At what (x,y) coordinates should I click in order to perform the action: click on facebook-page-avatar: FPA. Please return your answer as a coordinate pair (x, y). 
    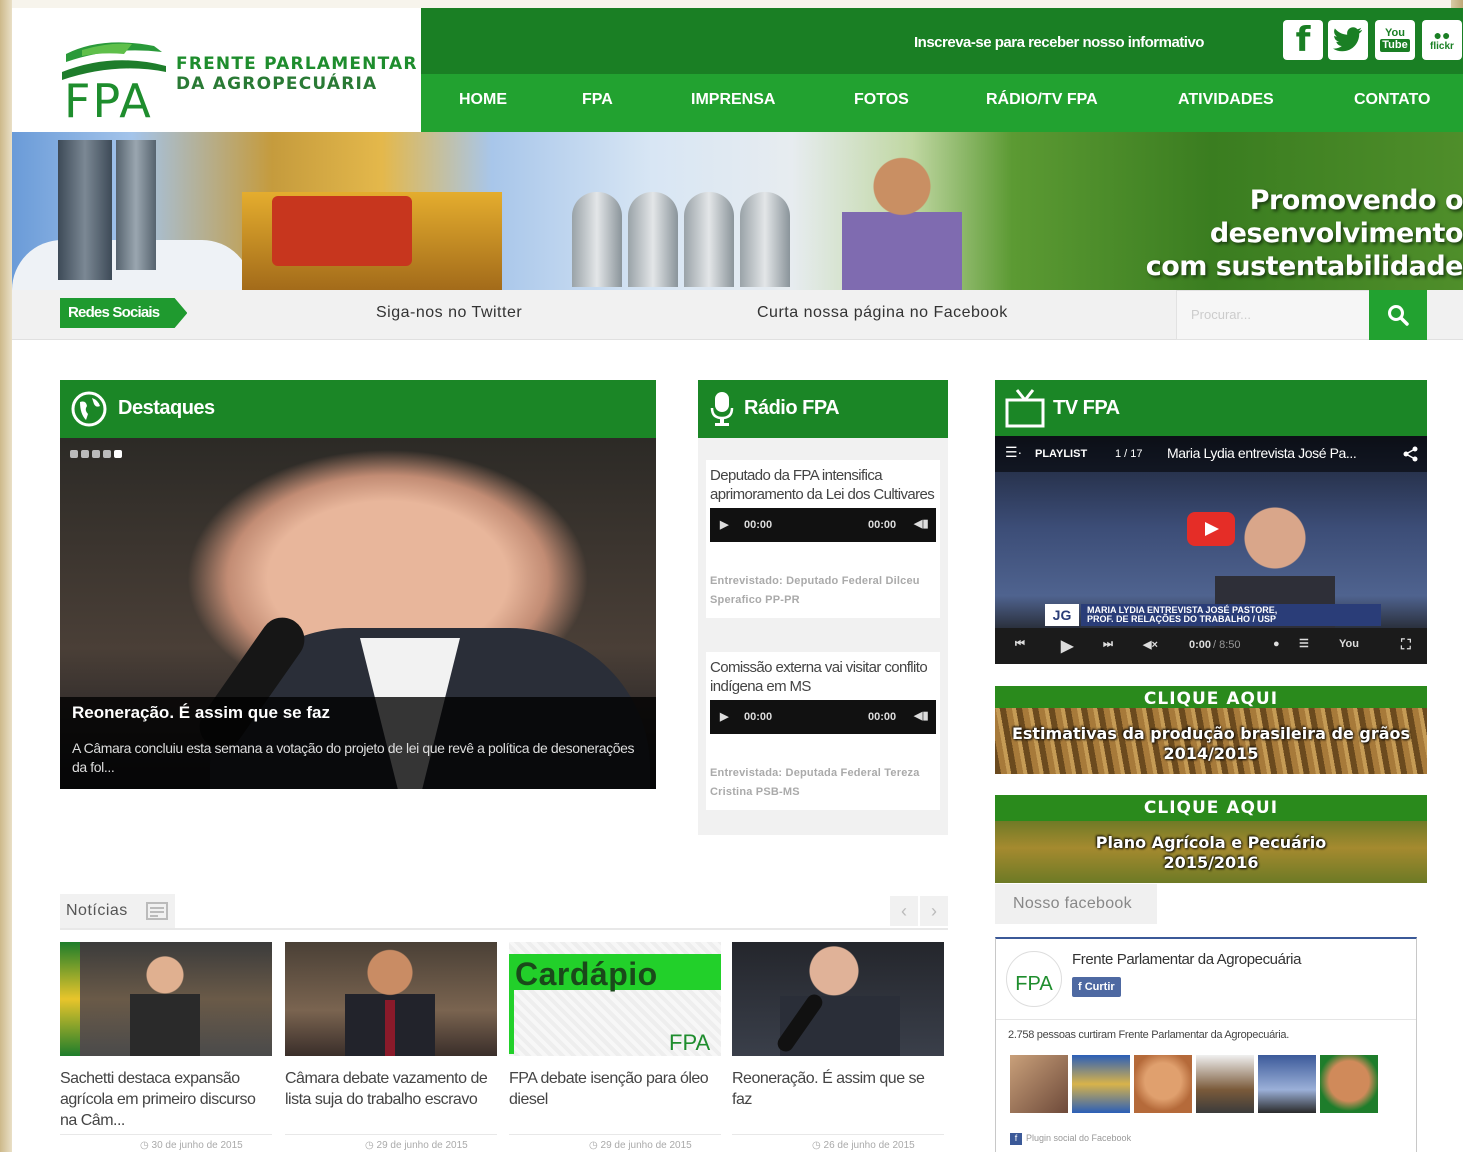
    Looking at the image, I should click on (1034, 979).